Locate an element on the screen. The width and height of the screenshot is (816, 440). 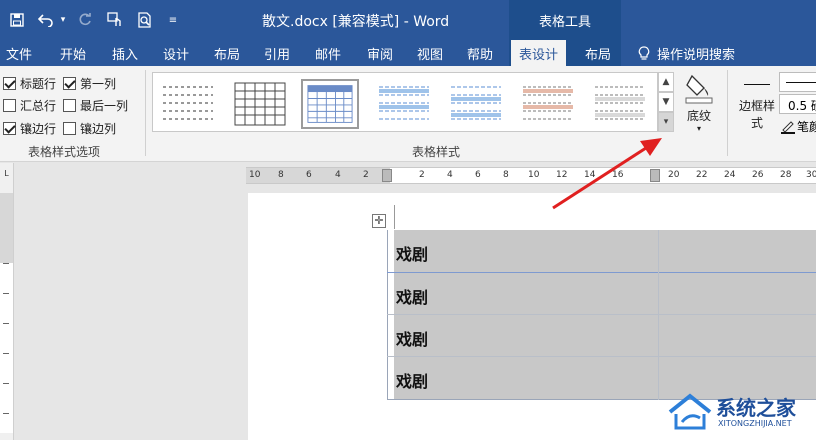
watermark: 系统之家 XITONGZHIJIA.NET is located at coordinates (740, 413).